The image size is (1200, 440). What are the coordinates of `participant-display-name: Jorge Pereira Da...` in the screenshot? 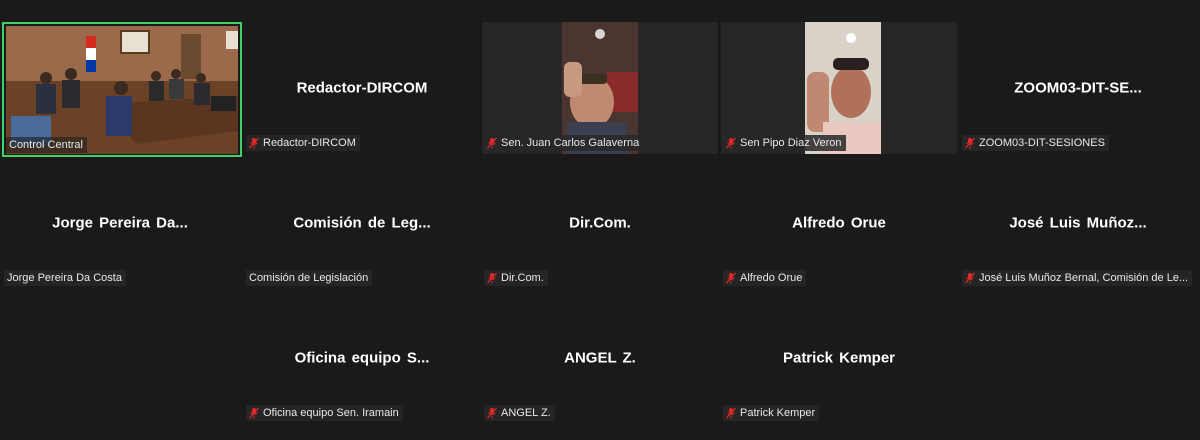 It's located at (120, 223).